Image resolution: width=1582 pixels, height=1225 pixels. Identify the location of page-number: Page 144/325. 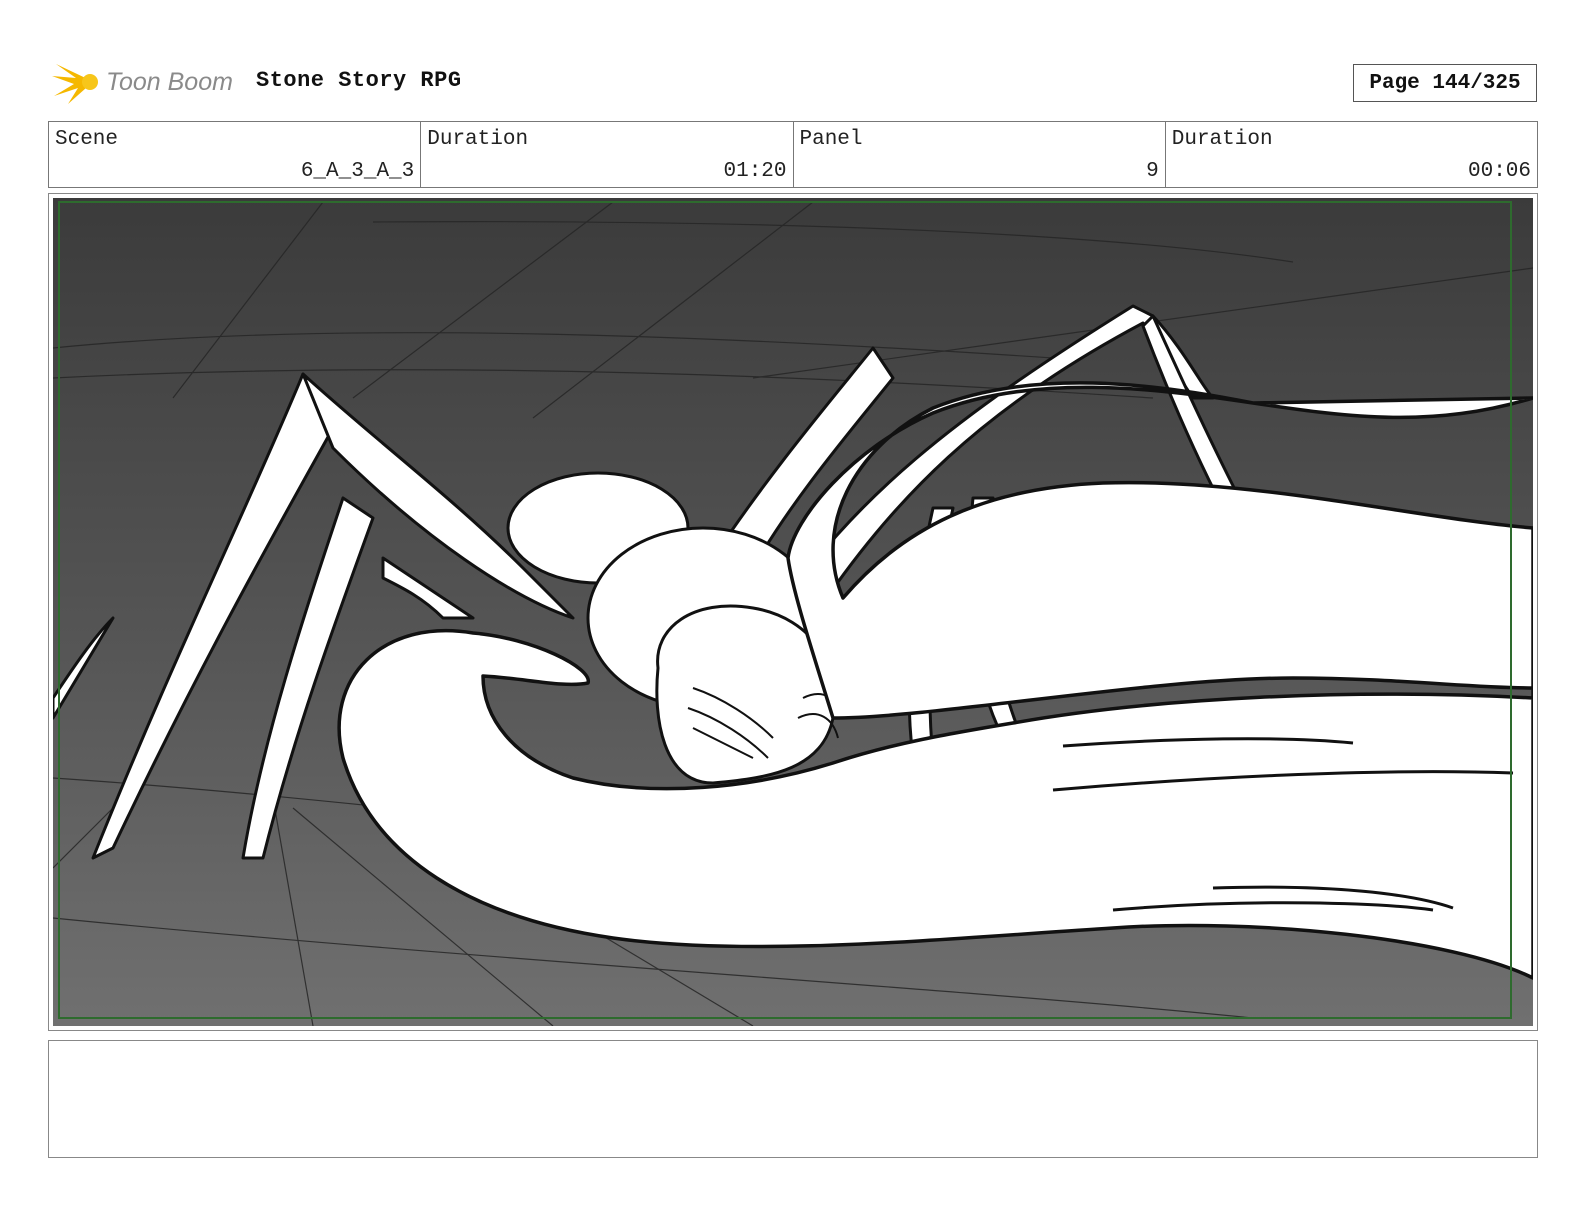
(1445, 83).